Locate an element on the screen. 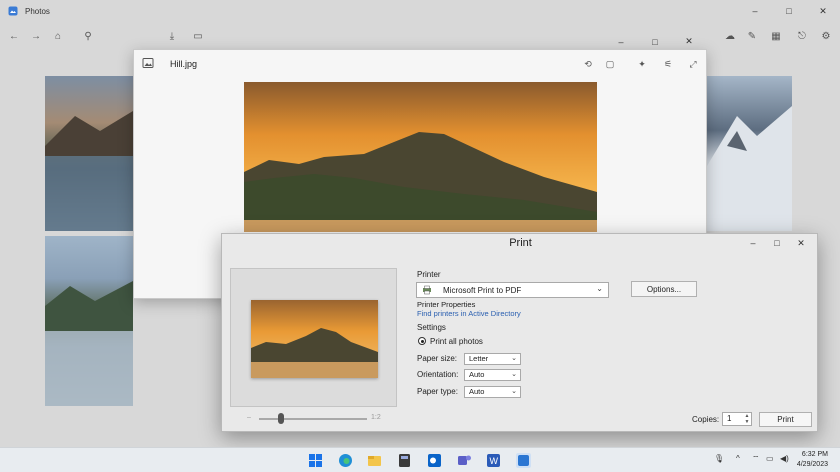 This screenshot has width=840, height=472. orientation-select: Auto ⌄ is located at coordinates (492, 375).